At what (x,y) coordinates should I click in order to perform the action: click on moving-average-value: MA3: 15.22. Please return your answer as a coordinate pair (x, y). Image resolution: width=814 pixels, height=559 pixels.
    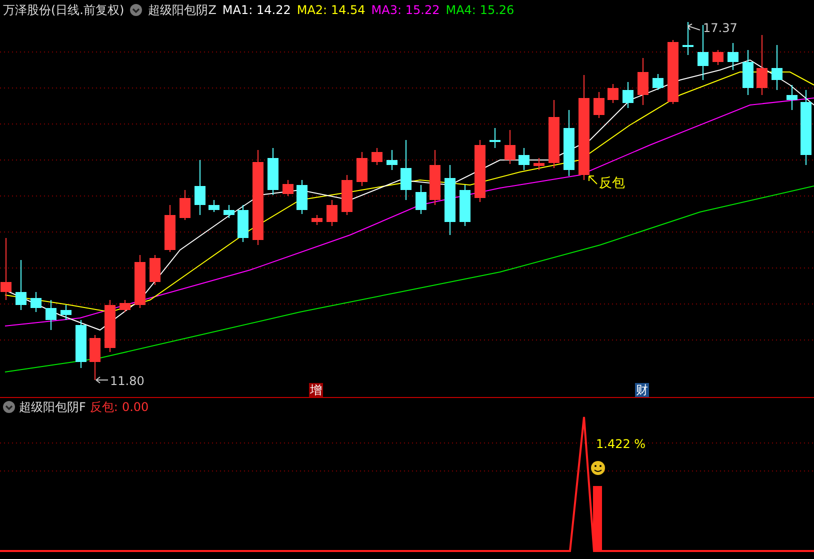
    Looking at the image, I should click on (405, 10).